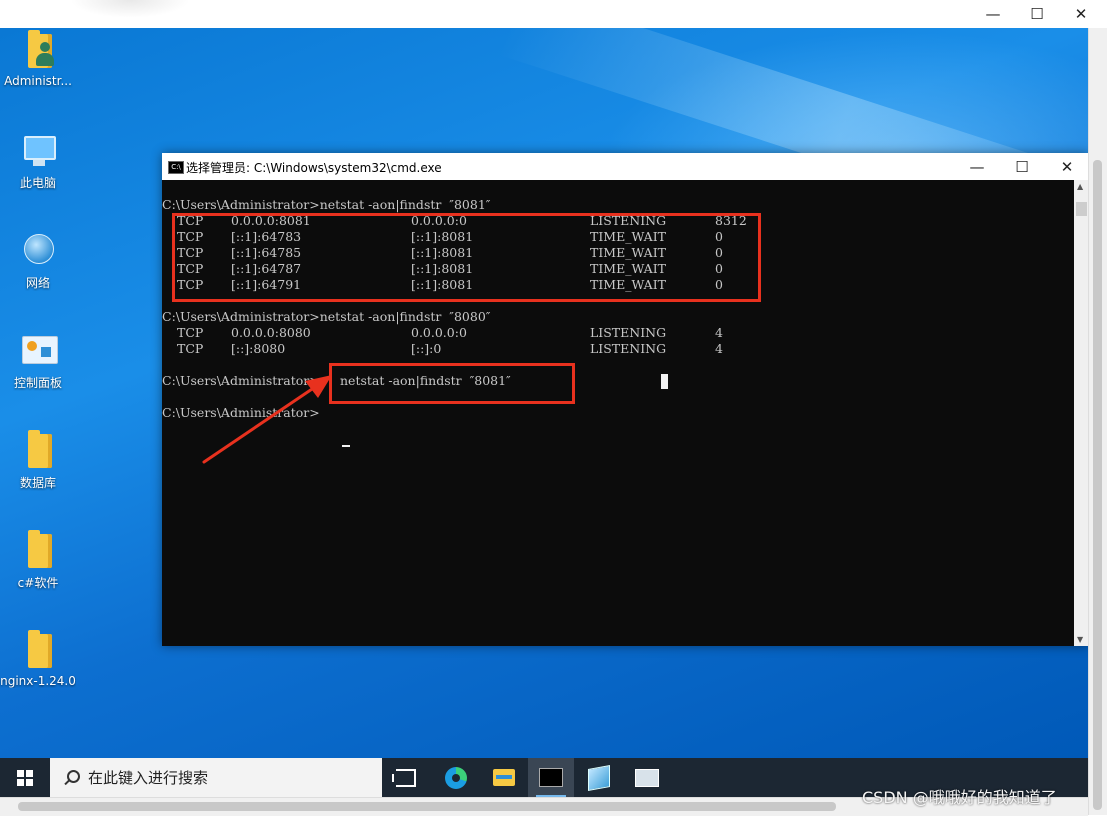 The width and height of the screenshot is (1107, 816). I want to click on cmd-minimize-button: —, so click(977, 166).